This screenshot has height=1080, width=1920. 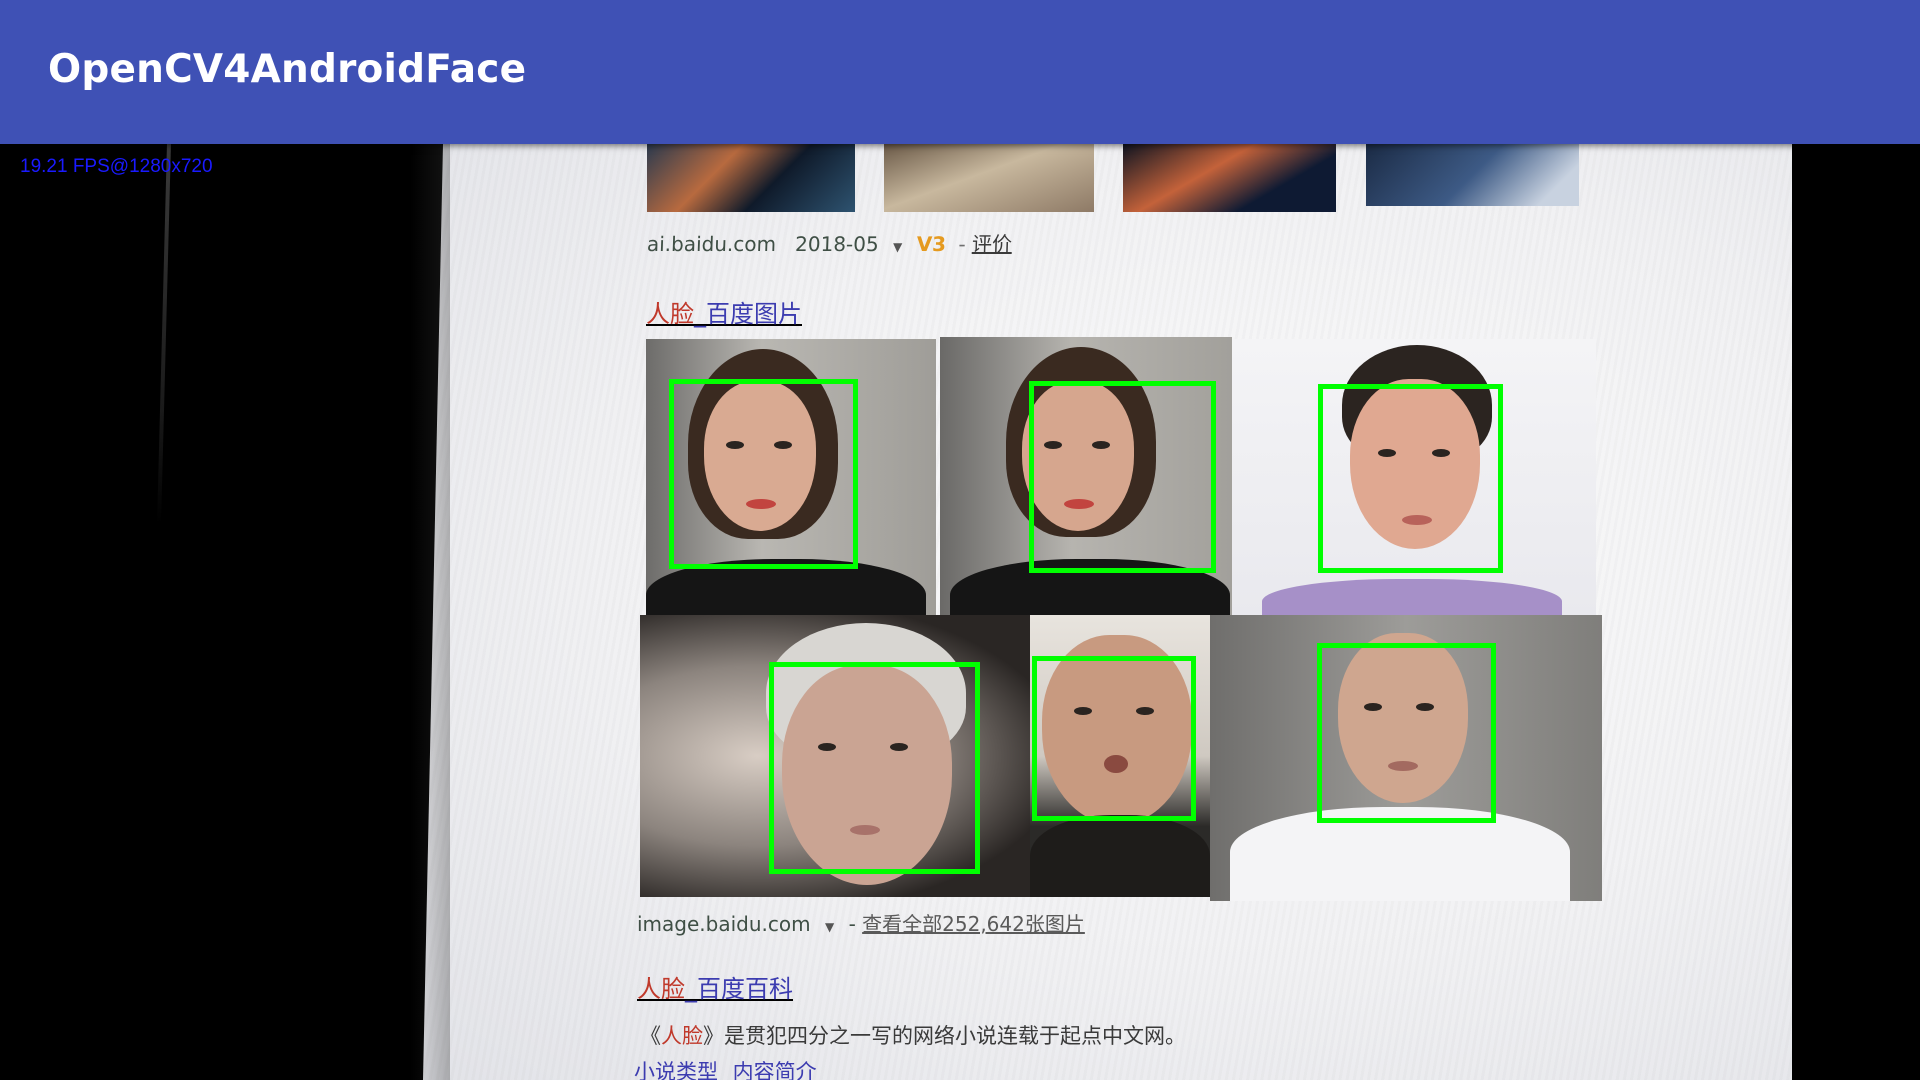 I want to click on monitor-bezel, so click(x=430, y=612).